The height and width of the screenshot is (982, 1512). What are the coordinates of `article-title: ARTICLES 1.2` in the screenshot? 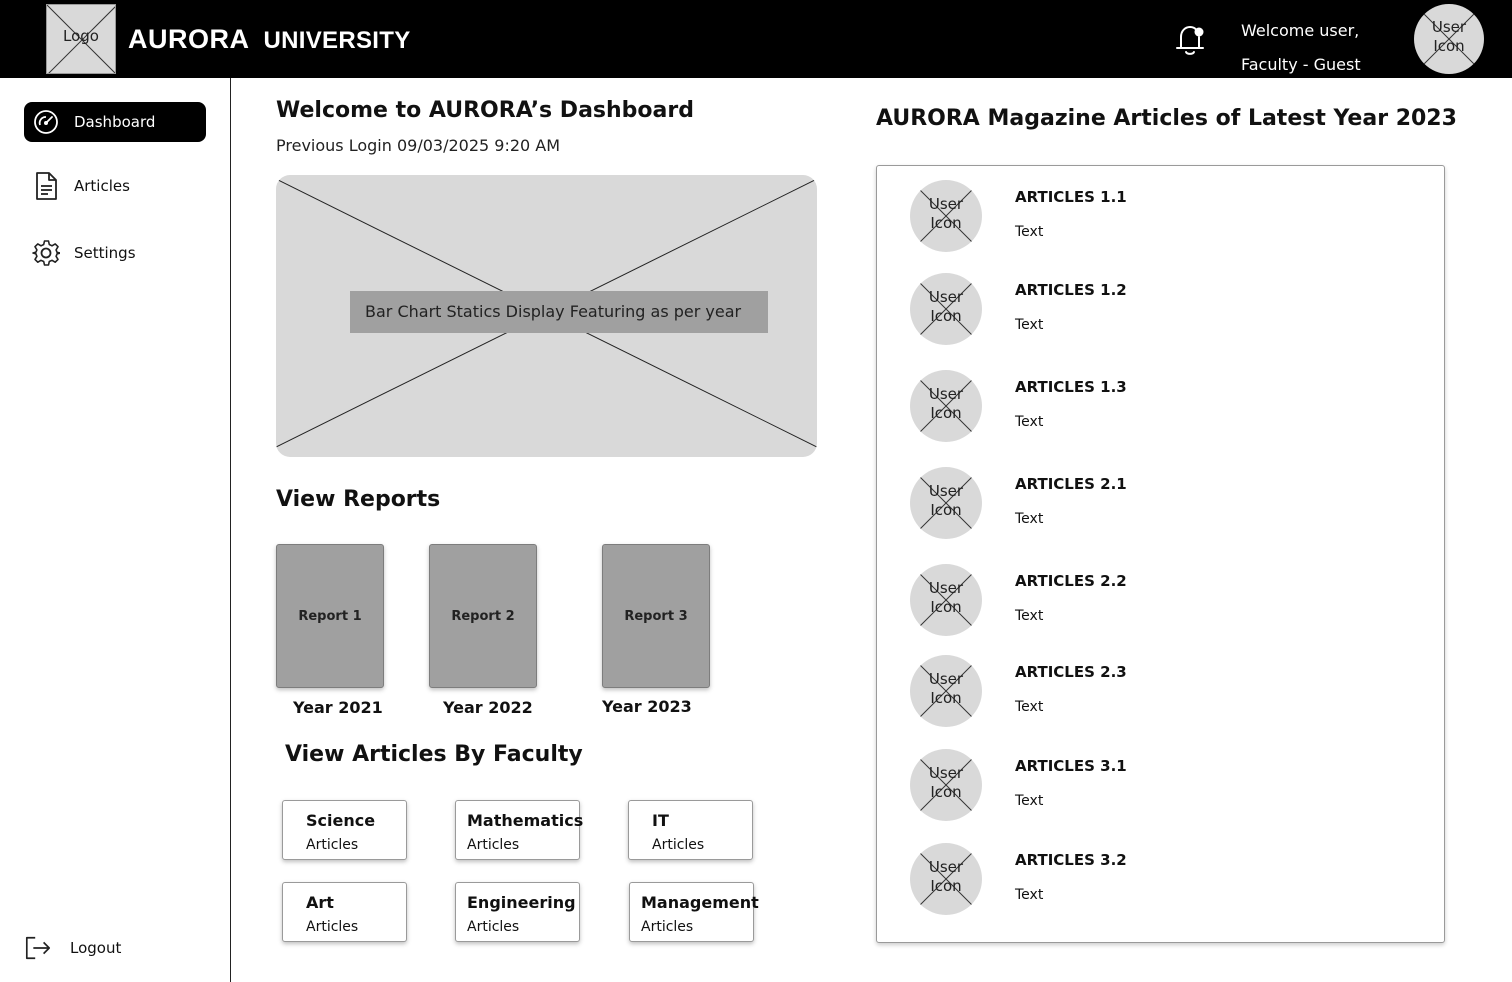 It's located at (1071, 290).